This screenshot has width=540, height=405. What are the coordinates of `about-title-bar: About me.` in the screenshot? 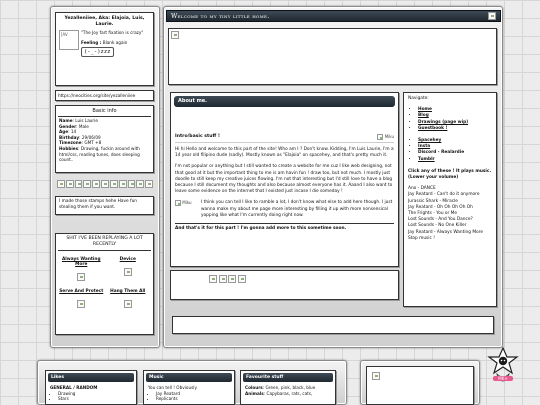 It's located at (284, 101).